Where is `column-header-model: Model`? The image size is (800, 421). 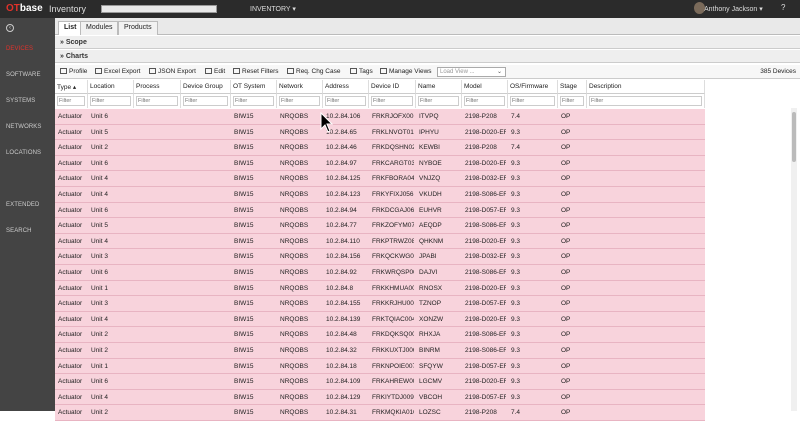 column-header-model: Model is located at coordinates (485, 87).